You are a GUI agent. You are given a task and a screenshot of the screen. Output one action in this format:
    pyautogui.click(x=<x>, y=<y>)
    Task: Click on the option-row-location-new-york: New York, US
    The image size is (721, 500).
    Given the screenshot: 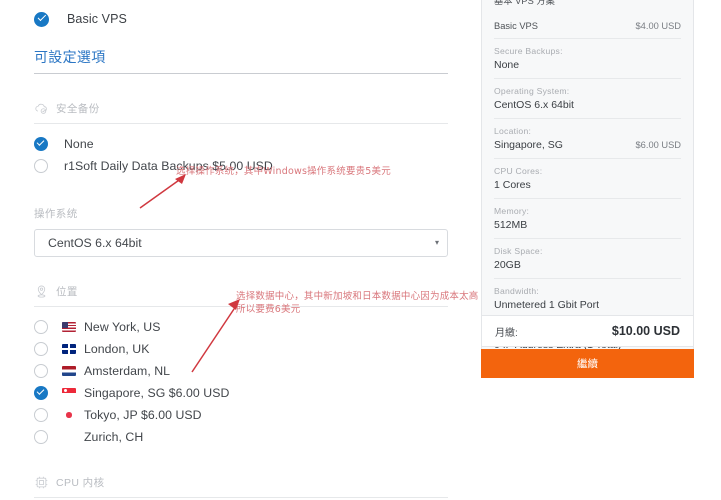 What is the action you would take?
    pyautogui.click(x=241, y=327)
    